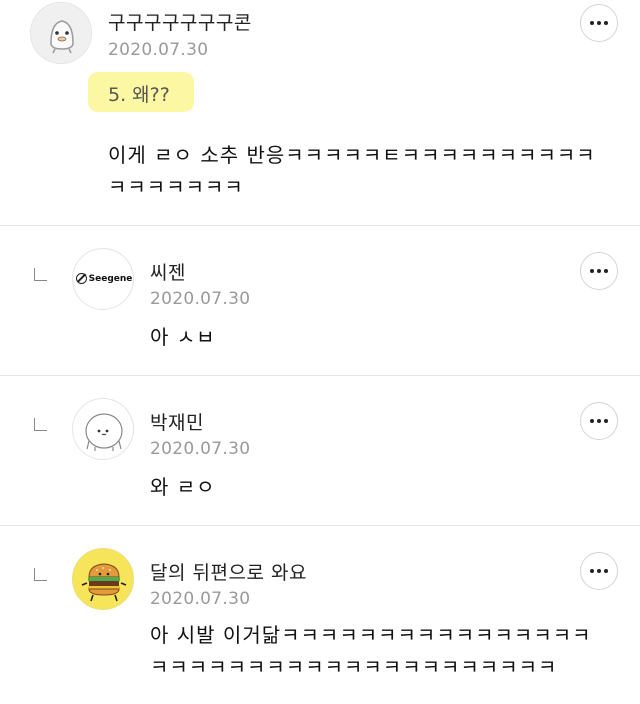 The height and width of the screenshot is (704, 640). Describe the element at coordinates (352, 155) in the screenshot. I see `comment-text-line1: 이게 ㄹㅇ 소추 반응ㅋㅋㅋㅋㅋㅌㅋㅋㅋㅋㅋㅋㅋㅋㅋㅋ` at that location.